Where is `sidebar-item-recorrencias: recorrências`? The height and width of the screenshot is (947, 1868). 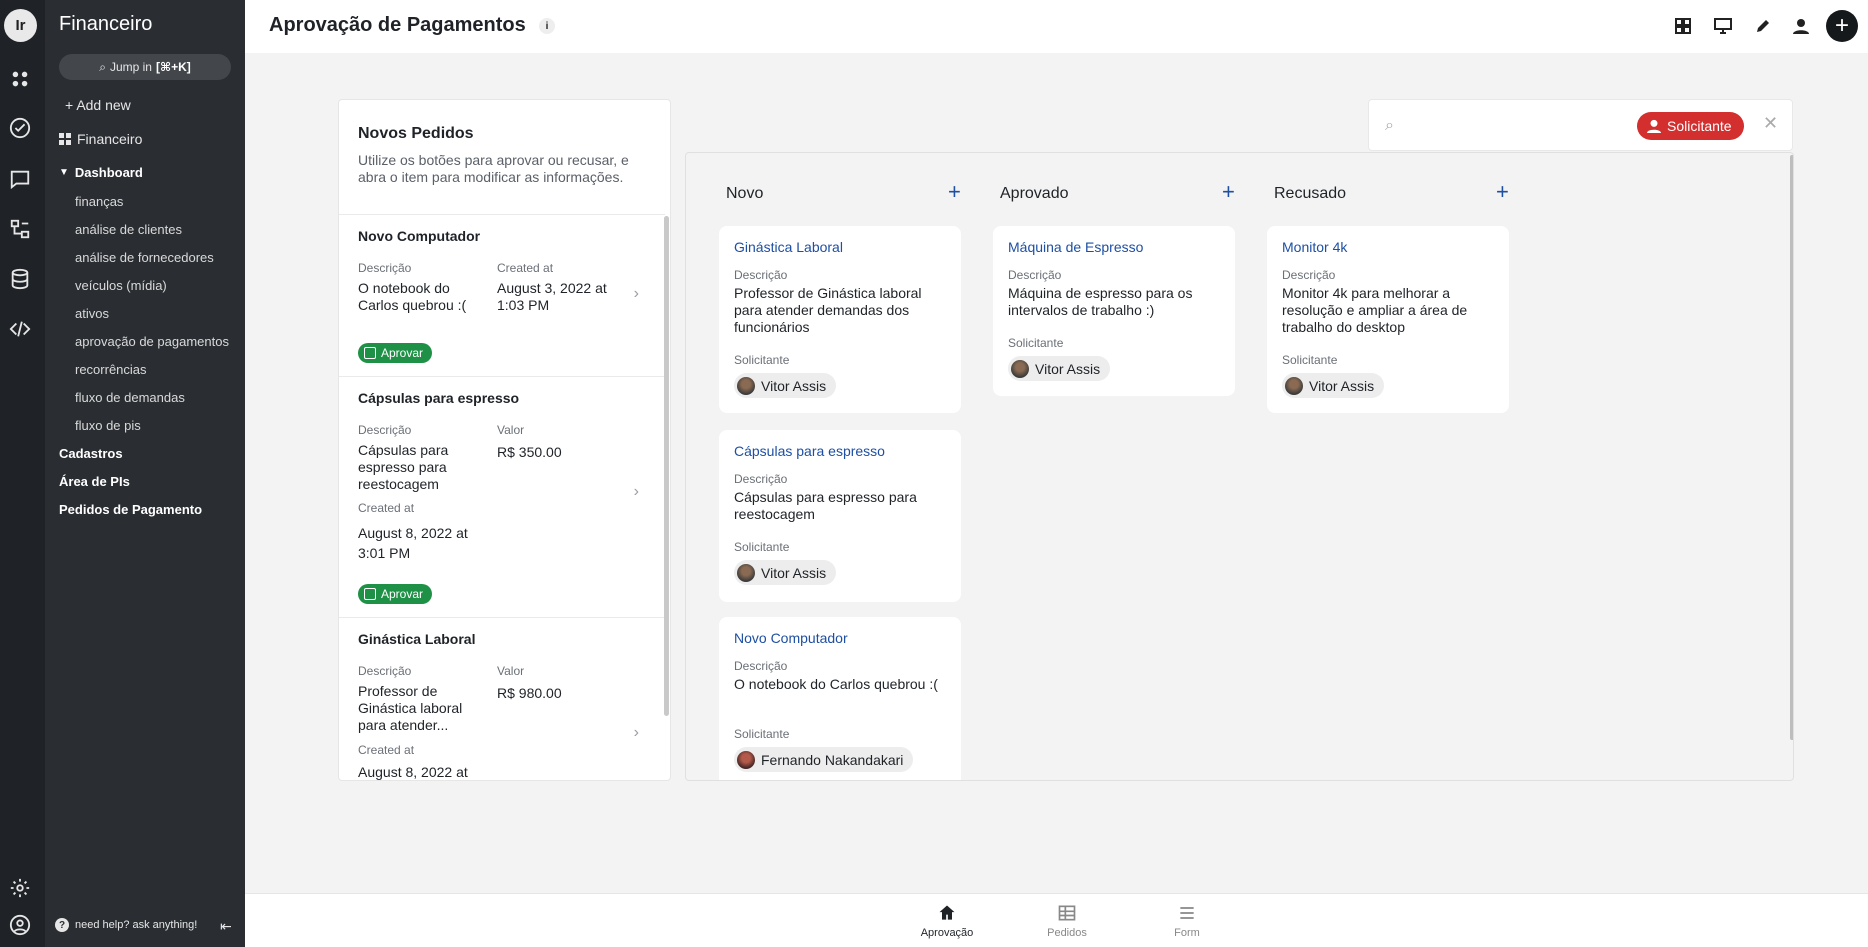 sidebar-item-recorrencias: recorrências is located at coordinates (155, 369).